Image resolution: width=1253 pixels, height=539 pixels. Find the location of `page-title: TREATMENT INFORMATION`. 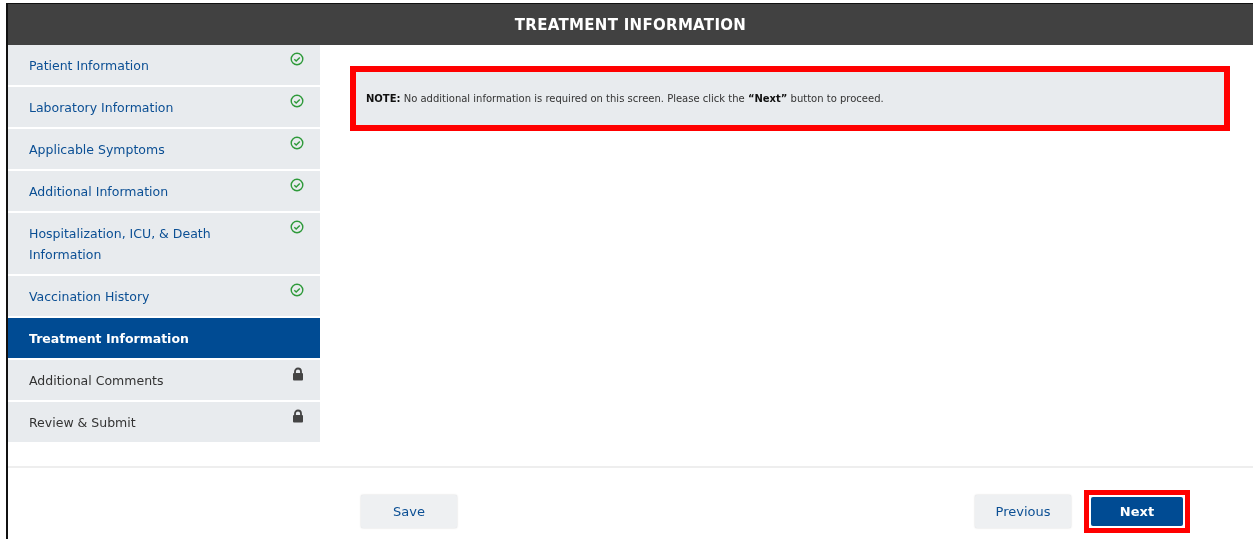

page-title: TREATMENT INFORMATION is located at coordinates (630, 24).